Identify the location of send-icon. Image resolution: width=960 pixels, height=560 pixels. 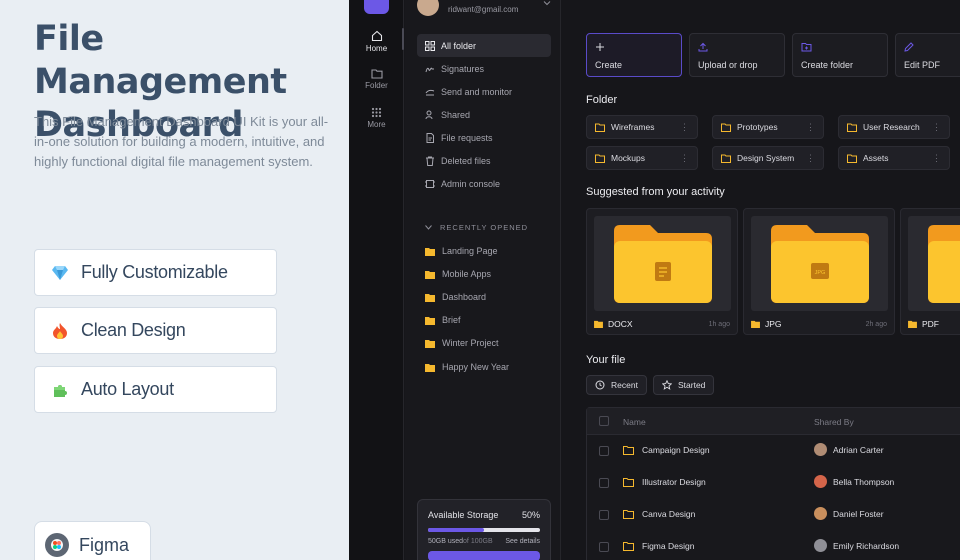
(430, 92).